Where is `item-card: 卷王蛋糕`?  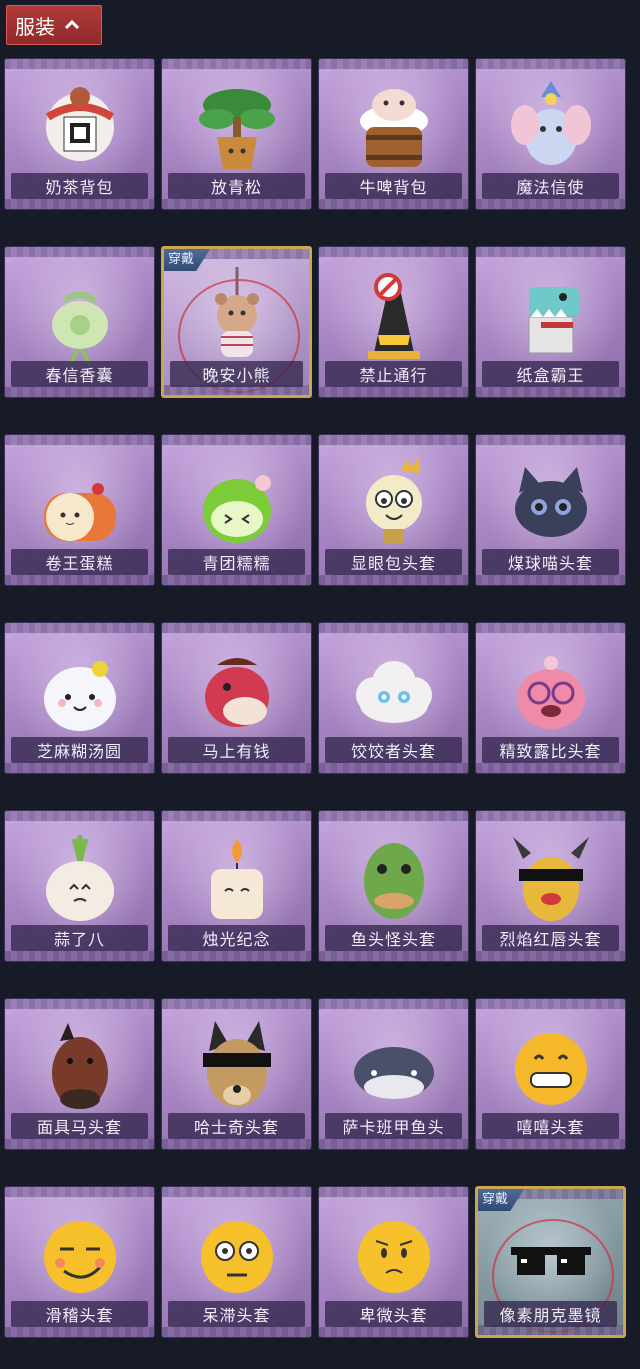 item-card: 卷王蛋糕 is located at coordinates (79, 510).